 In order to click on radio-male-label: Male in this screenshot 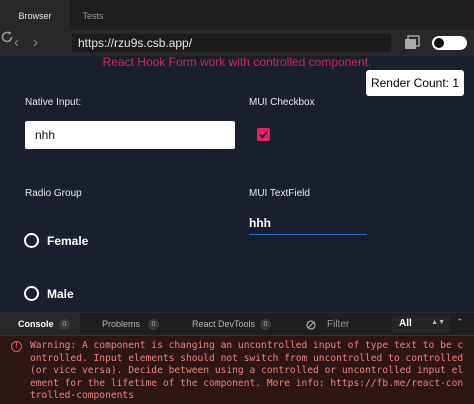, I will do `click(60, 294)`.